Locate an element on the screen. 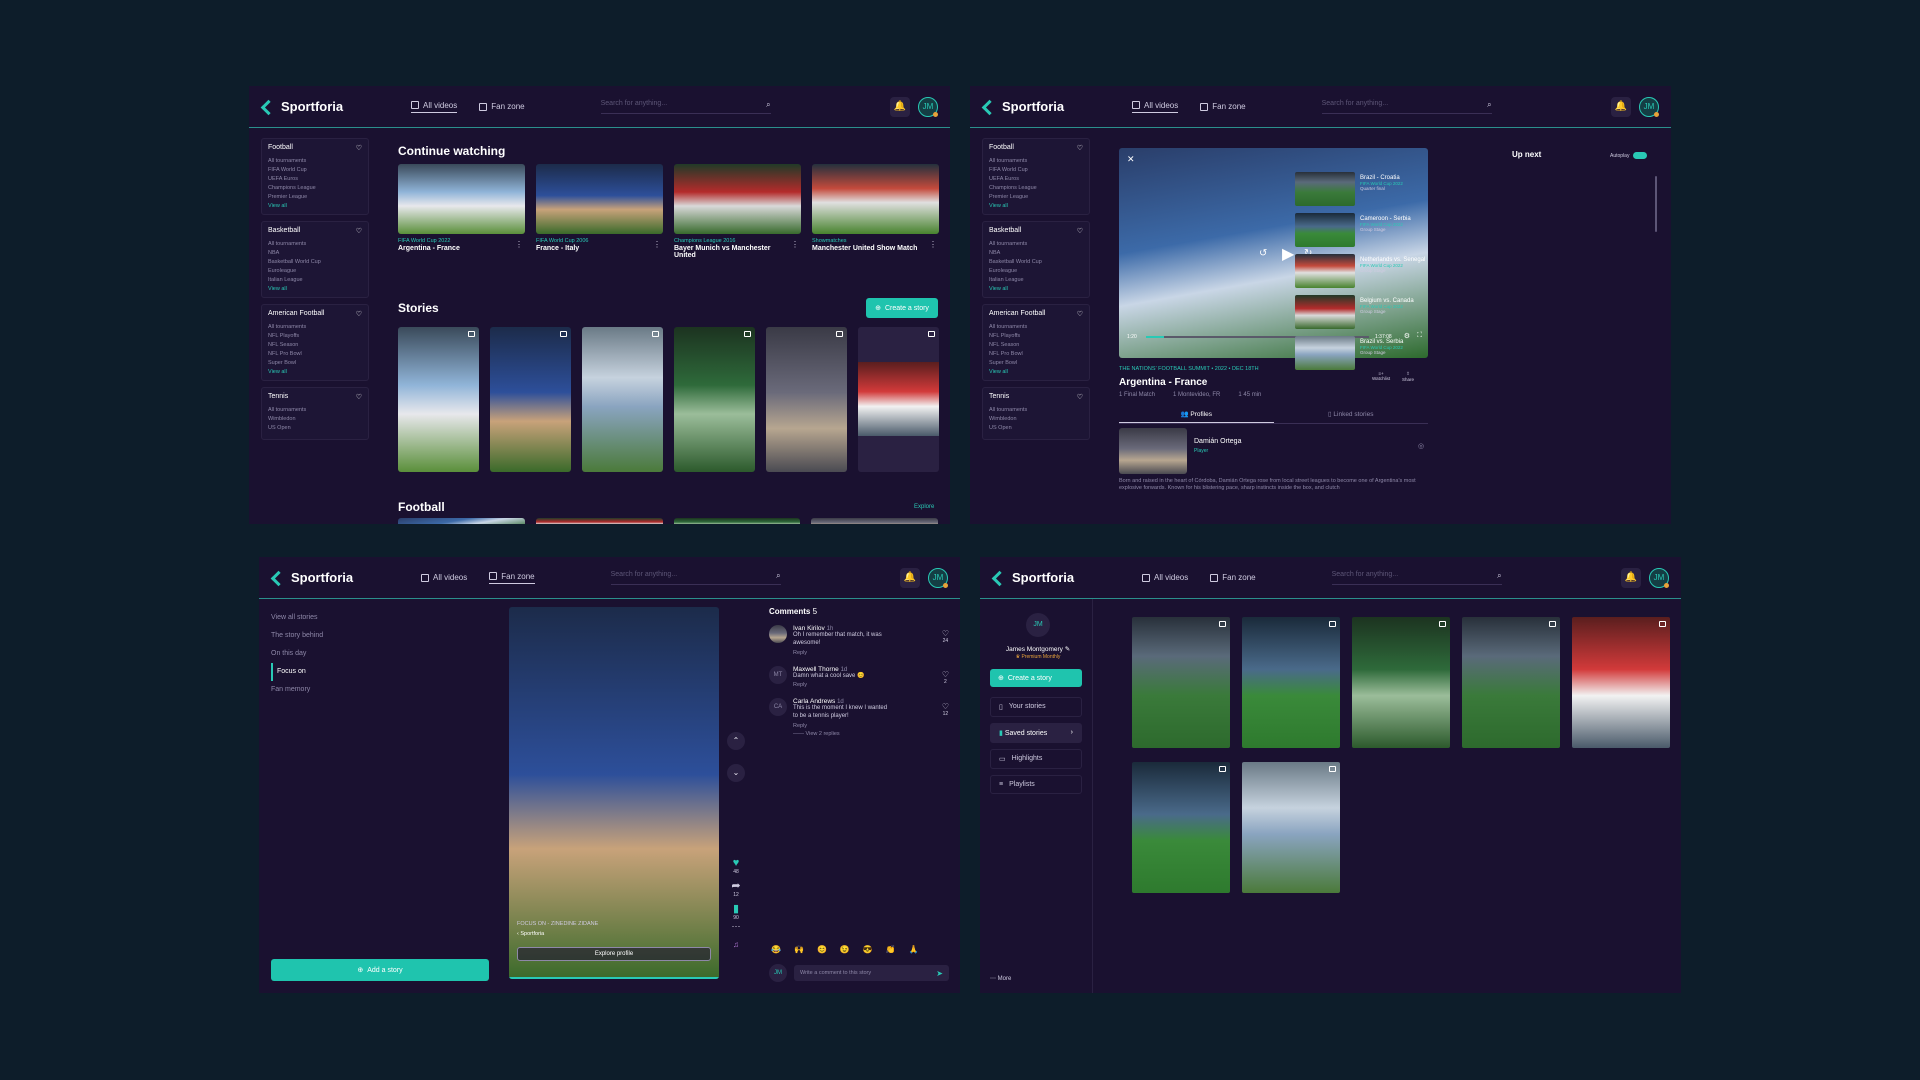 Image resolution: width=1920 pixels, height=1080 pixels. sidebar-item: Euroleague is located at coordinates (315, 271).